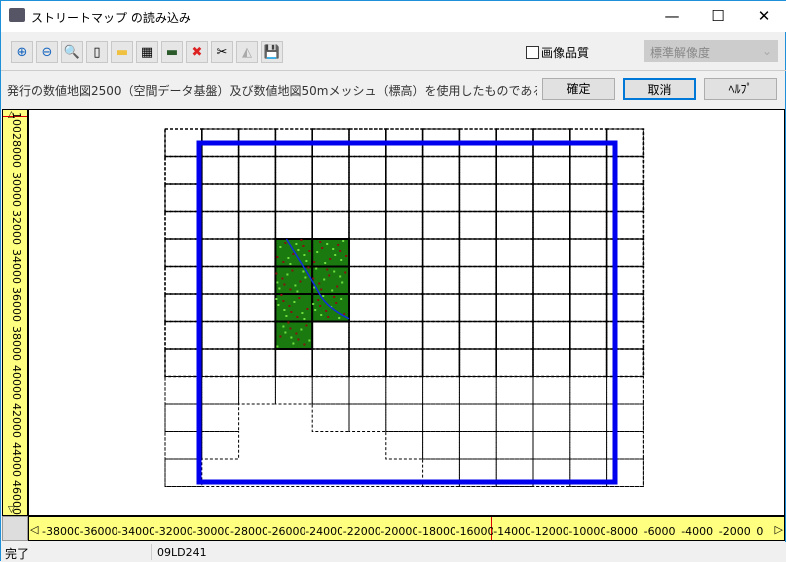  What do you see at coordinates (22, 52) in the screenshot?
I see `zoom-in-button: ⊕` at bounding box center [22, 52].